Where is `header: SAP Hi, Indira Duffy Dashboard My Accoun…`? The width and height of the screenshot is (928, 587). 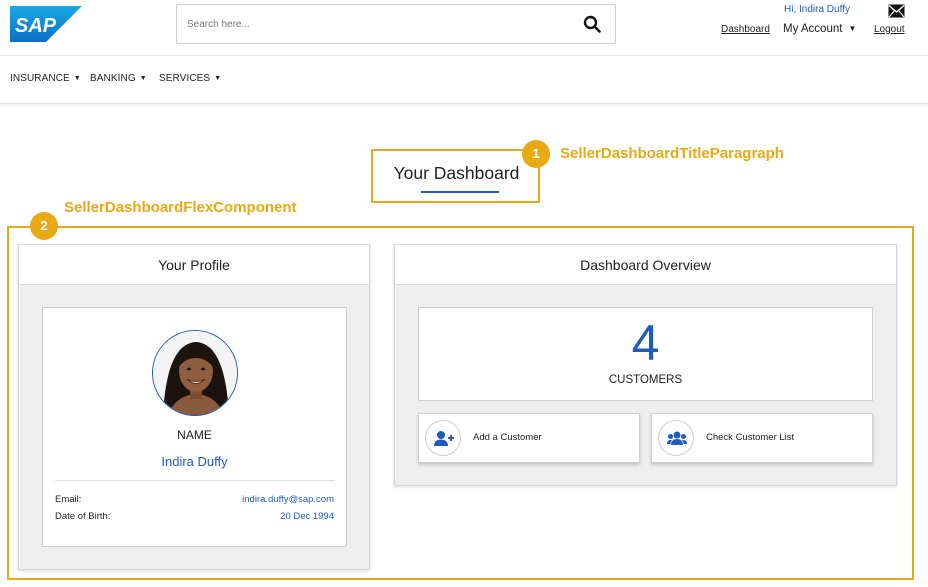
header: SAP Hi, Indira Duffy Dashboard My Accoun… is located at coordinates (464, 28).